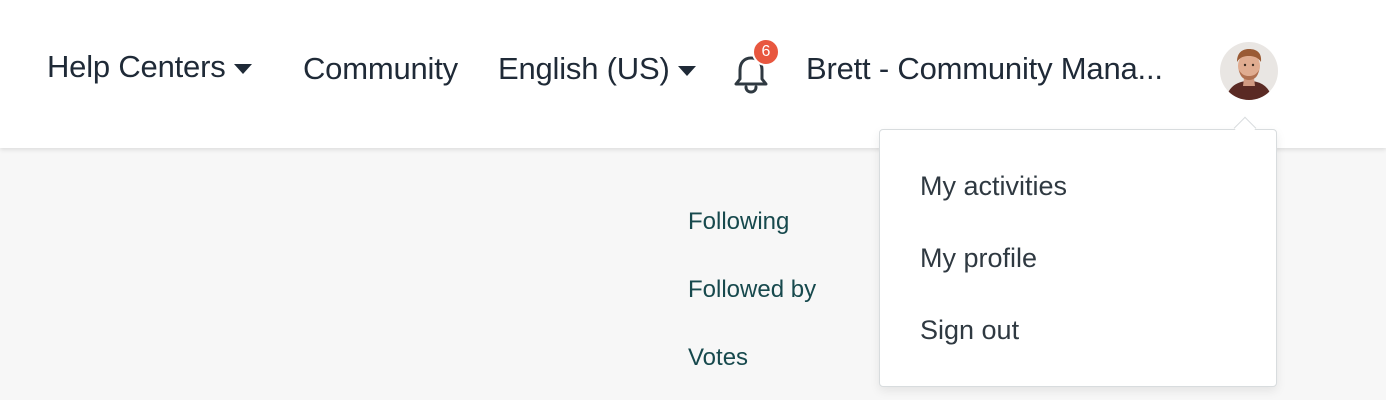 Image resolution: width=1386 pixels, height=400 pixels. What do you see at coordinates (718, 358) in the screenshot?
I see `votes-link: Votes` at bounding box center [718, 358].